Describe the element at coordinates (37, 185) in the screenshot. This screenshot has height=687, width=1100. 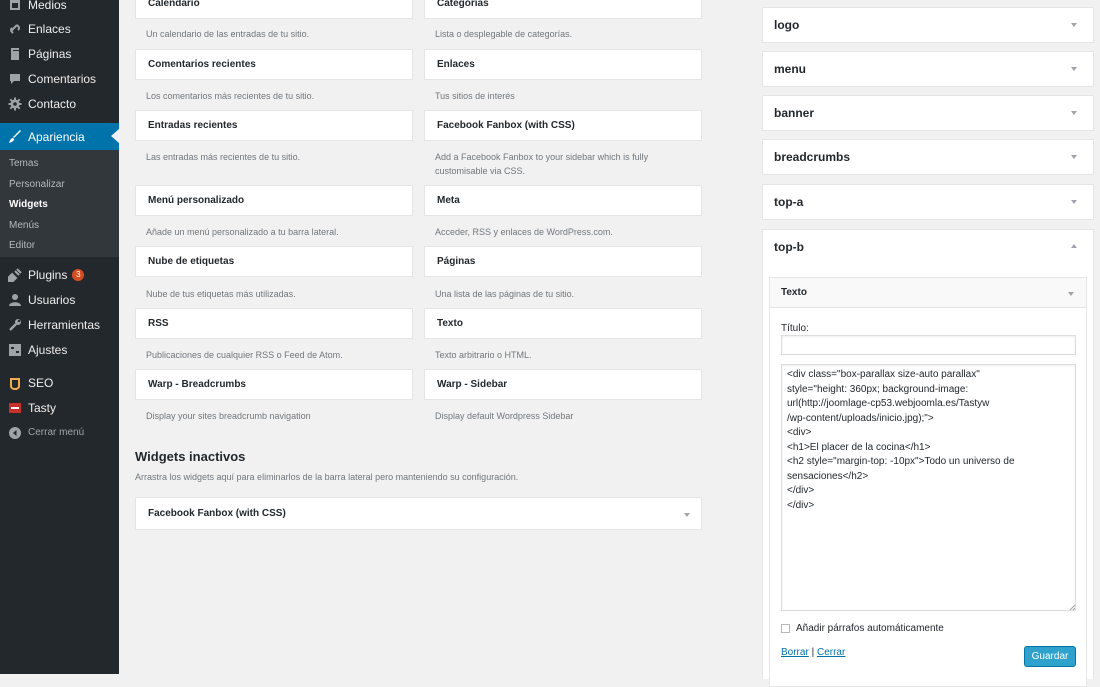
I see `submenu-item-customize: Personalizar` at that location.